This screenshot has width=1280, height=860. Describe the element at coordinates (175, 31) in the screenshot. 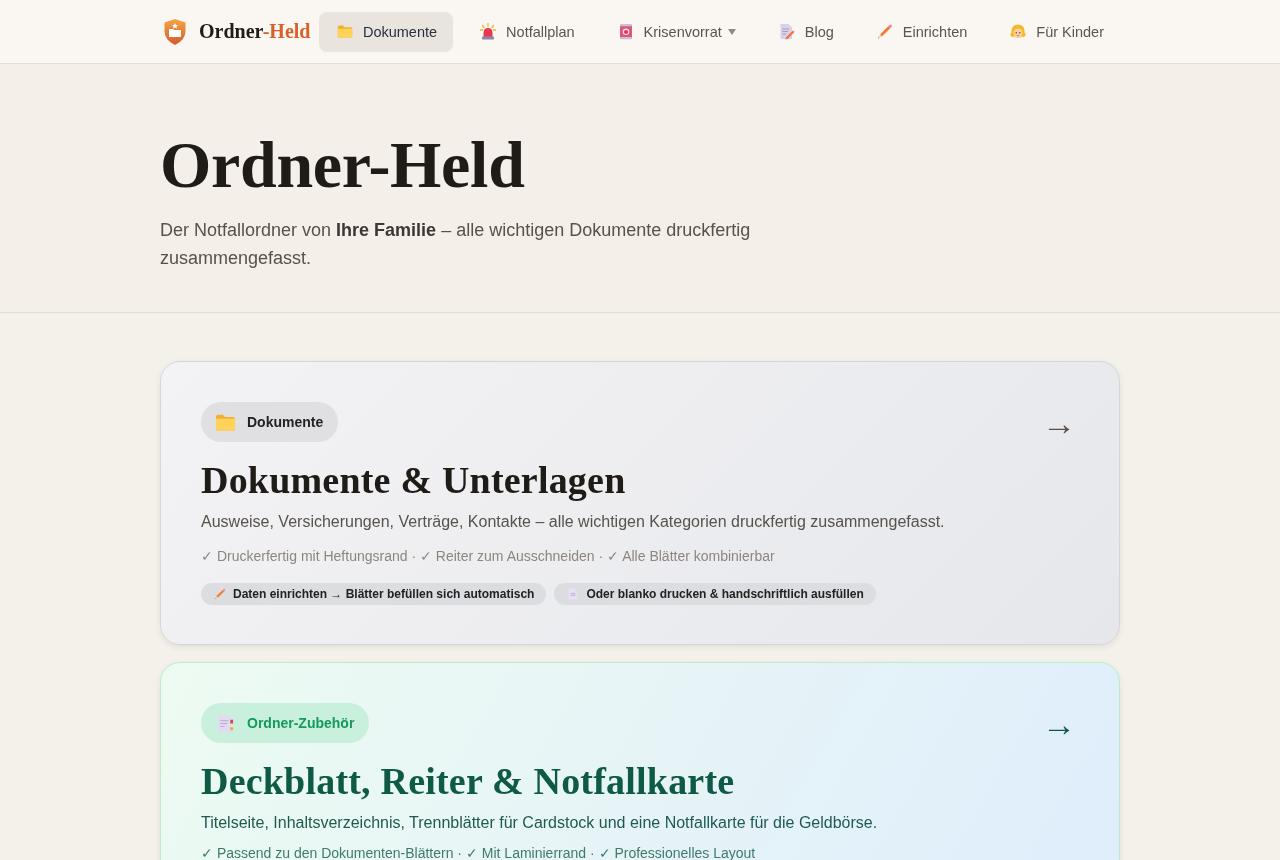

I see `shield-folder-icon` at that location.